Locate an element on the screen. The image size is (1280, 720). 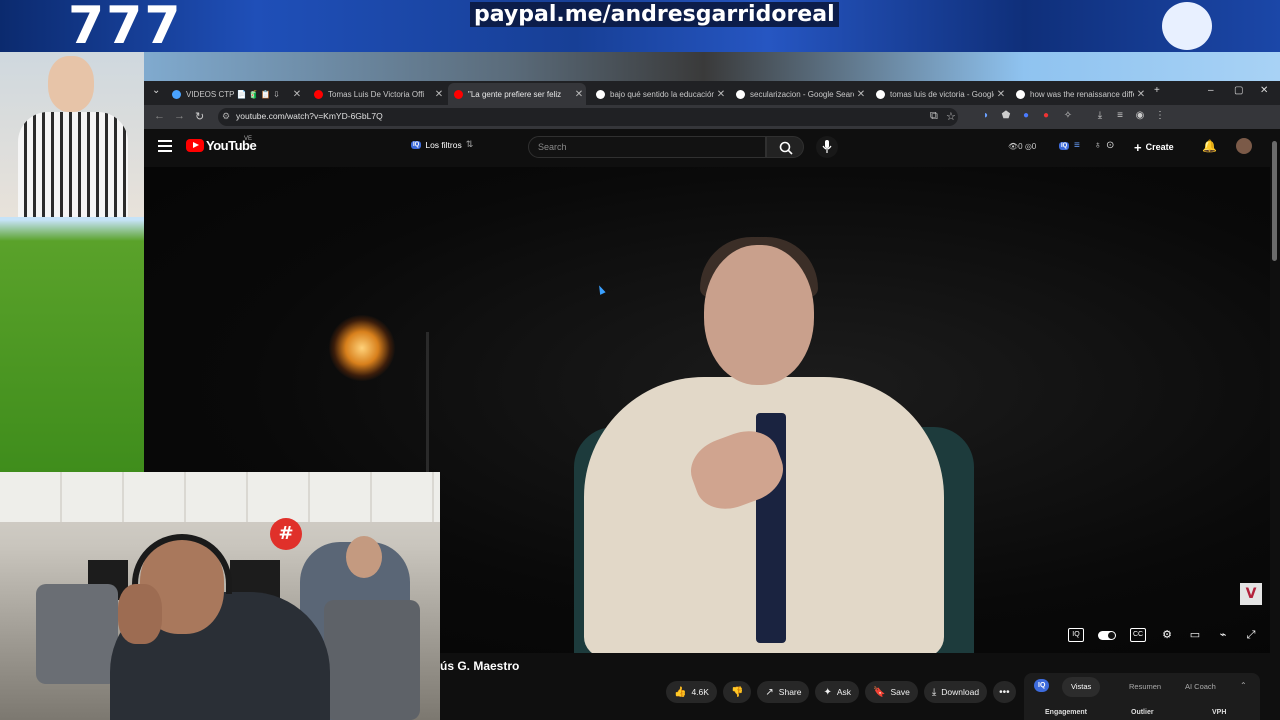
like-button: 👍 4.6K is located at coordinates (691, 692).